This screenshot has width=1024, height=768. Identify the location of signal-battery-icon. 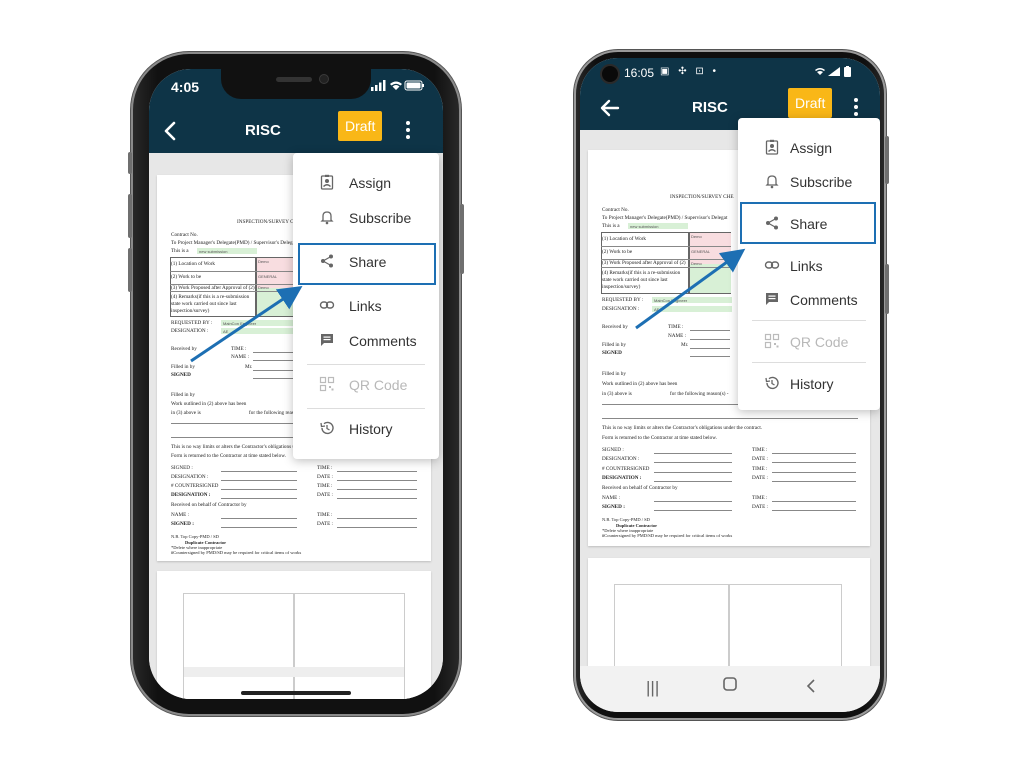
(836, 73).